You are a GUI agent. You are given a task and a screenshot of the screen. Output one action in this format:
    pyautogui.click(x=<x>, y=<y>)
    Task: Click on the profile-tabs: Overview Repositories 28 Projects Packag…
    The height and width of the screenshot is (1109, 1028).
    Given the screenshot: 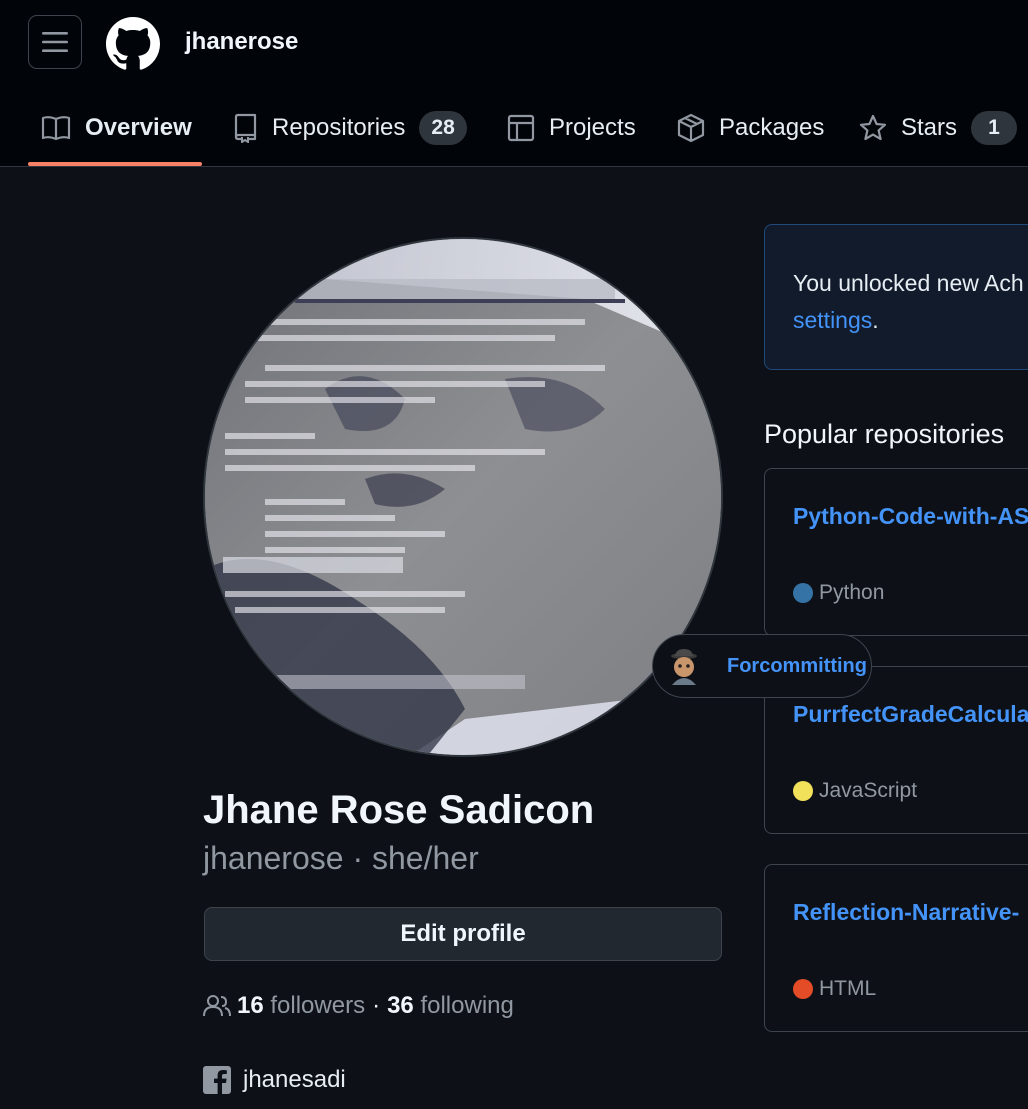 What is the action you would take?
    pyautogui.click(x=514, y=133)
    